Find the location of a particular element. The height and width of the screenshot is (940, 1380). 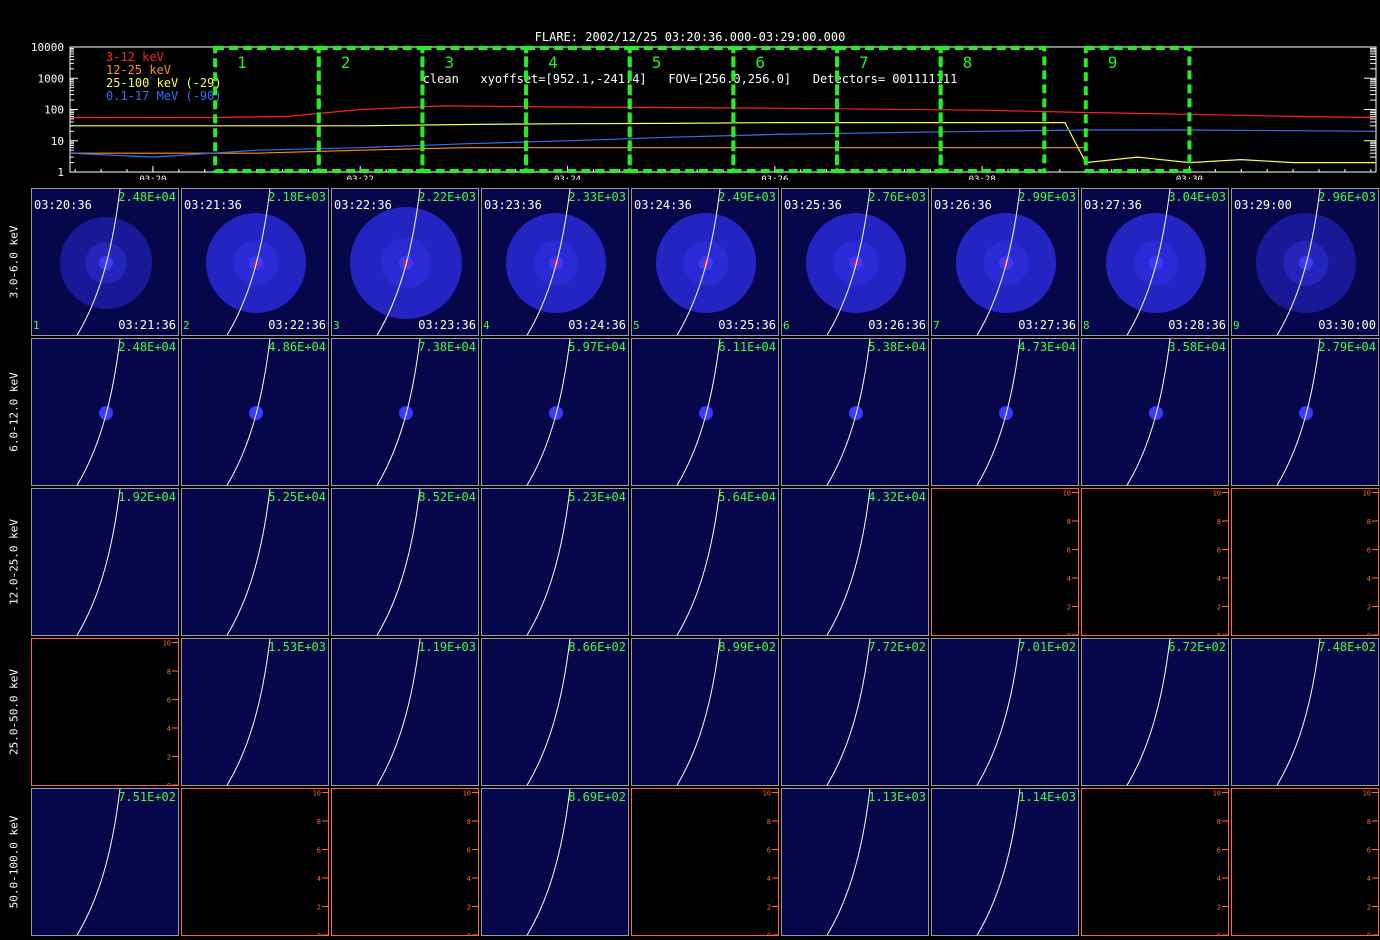

image-panel: 1.19E+03 is located at coordinates (405, 712).